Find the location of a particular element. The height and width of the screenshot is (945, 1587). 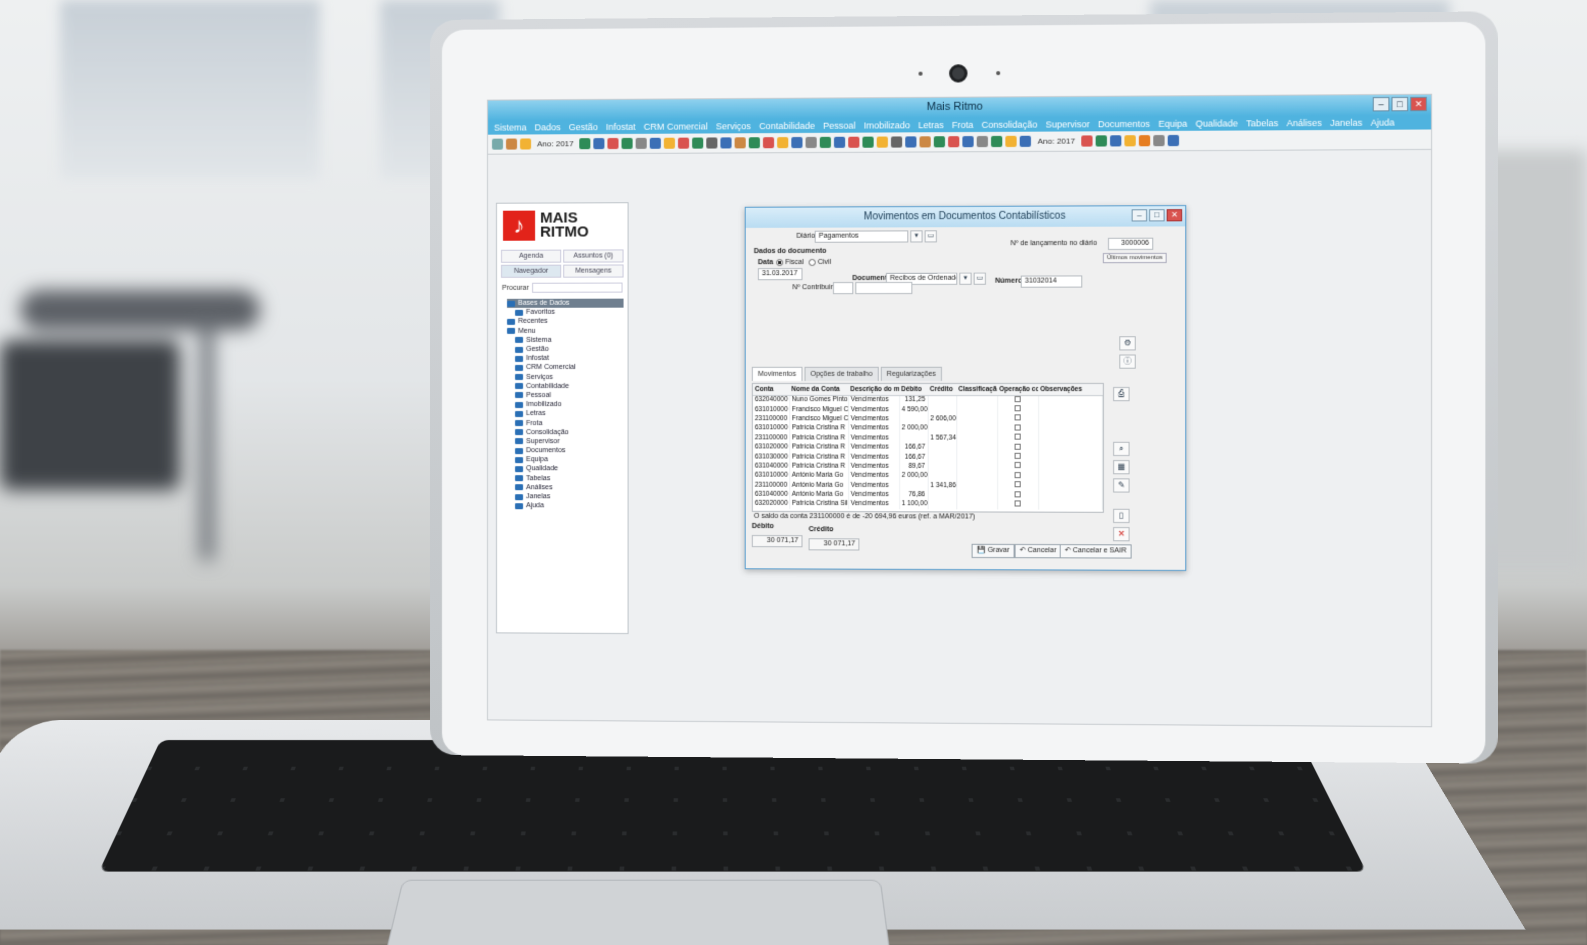

info-icon: ⓘ is located at coordinates (1127, 361).